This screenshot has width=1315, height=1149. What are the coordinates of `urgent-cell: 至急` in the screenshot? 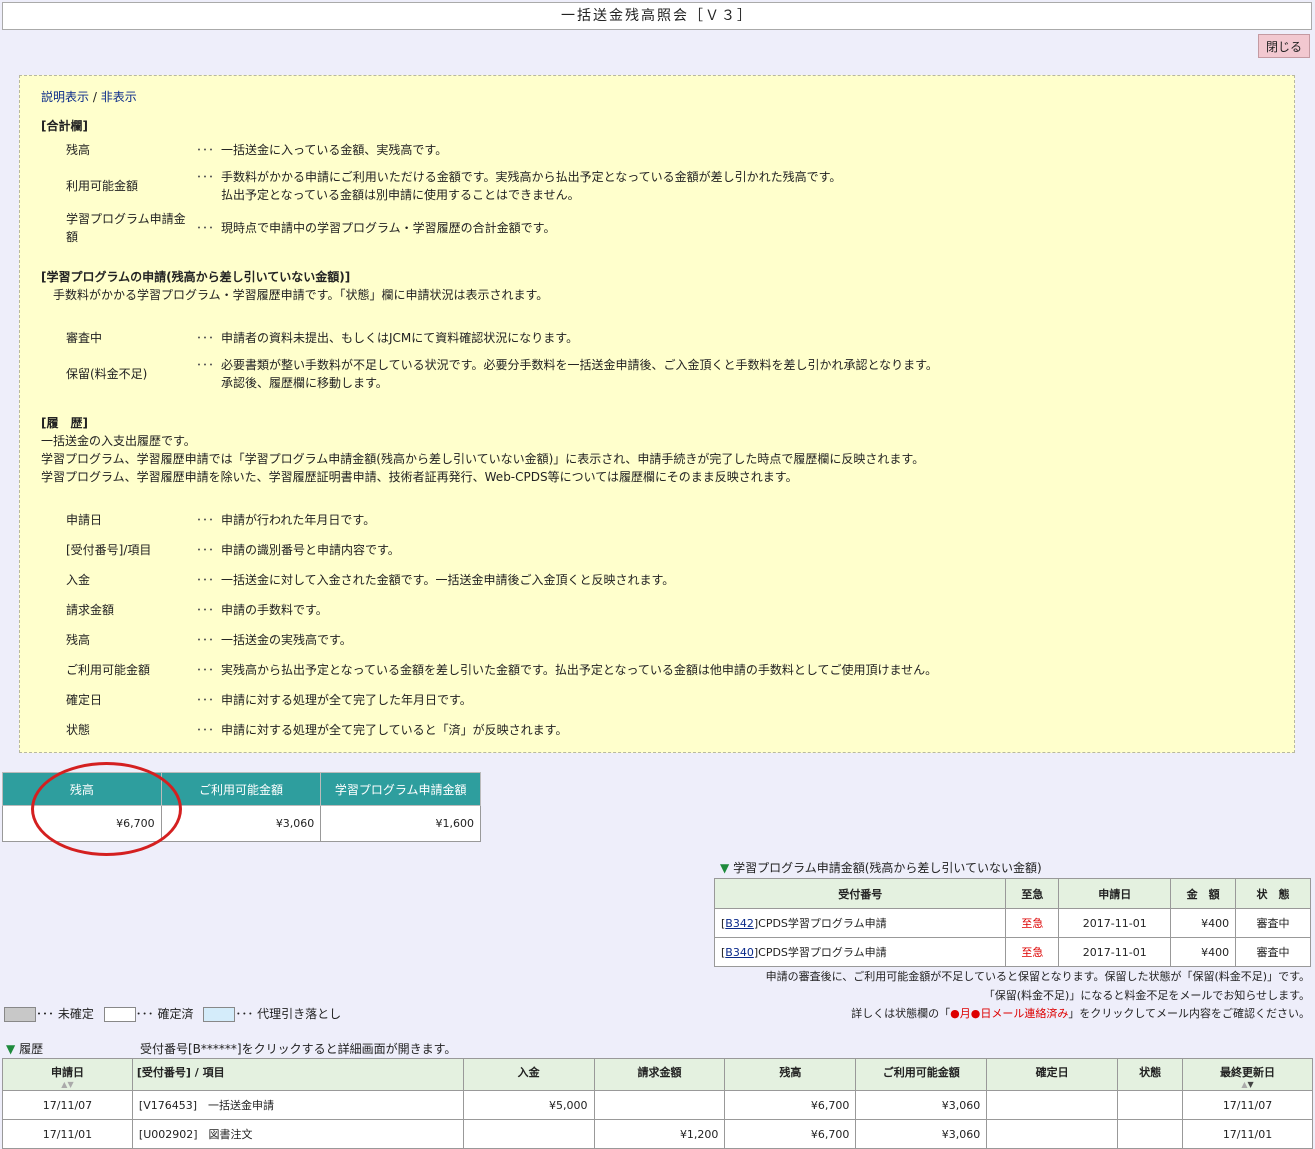 It's located at (1032, 952).